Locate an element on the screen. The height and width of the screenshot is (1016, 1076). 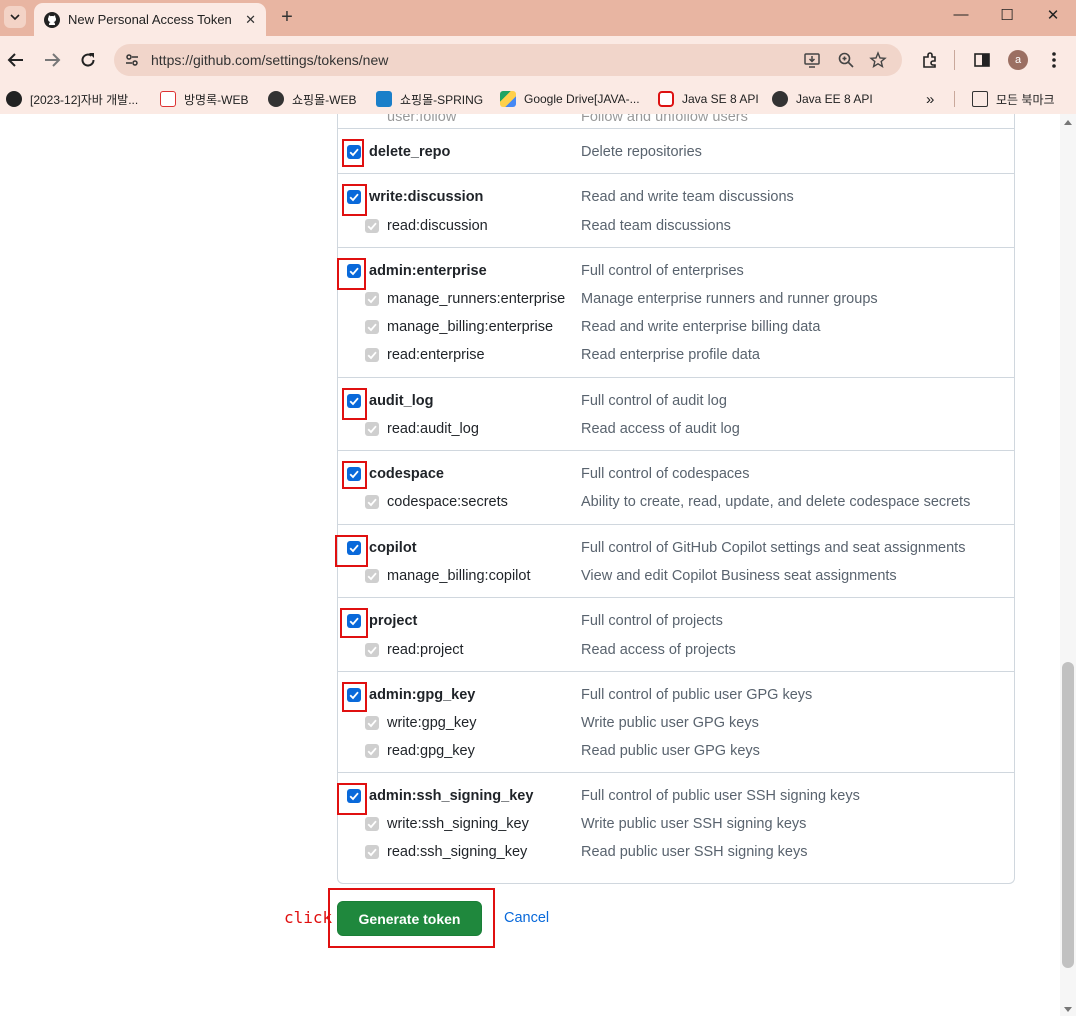
scope-name: write:discussion is located at coordinates (426, 197).